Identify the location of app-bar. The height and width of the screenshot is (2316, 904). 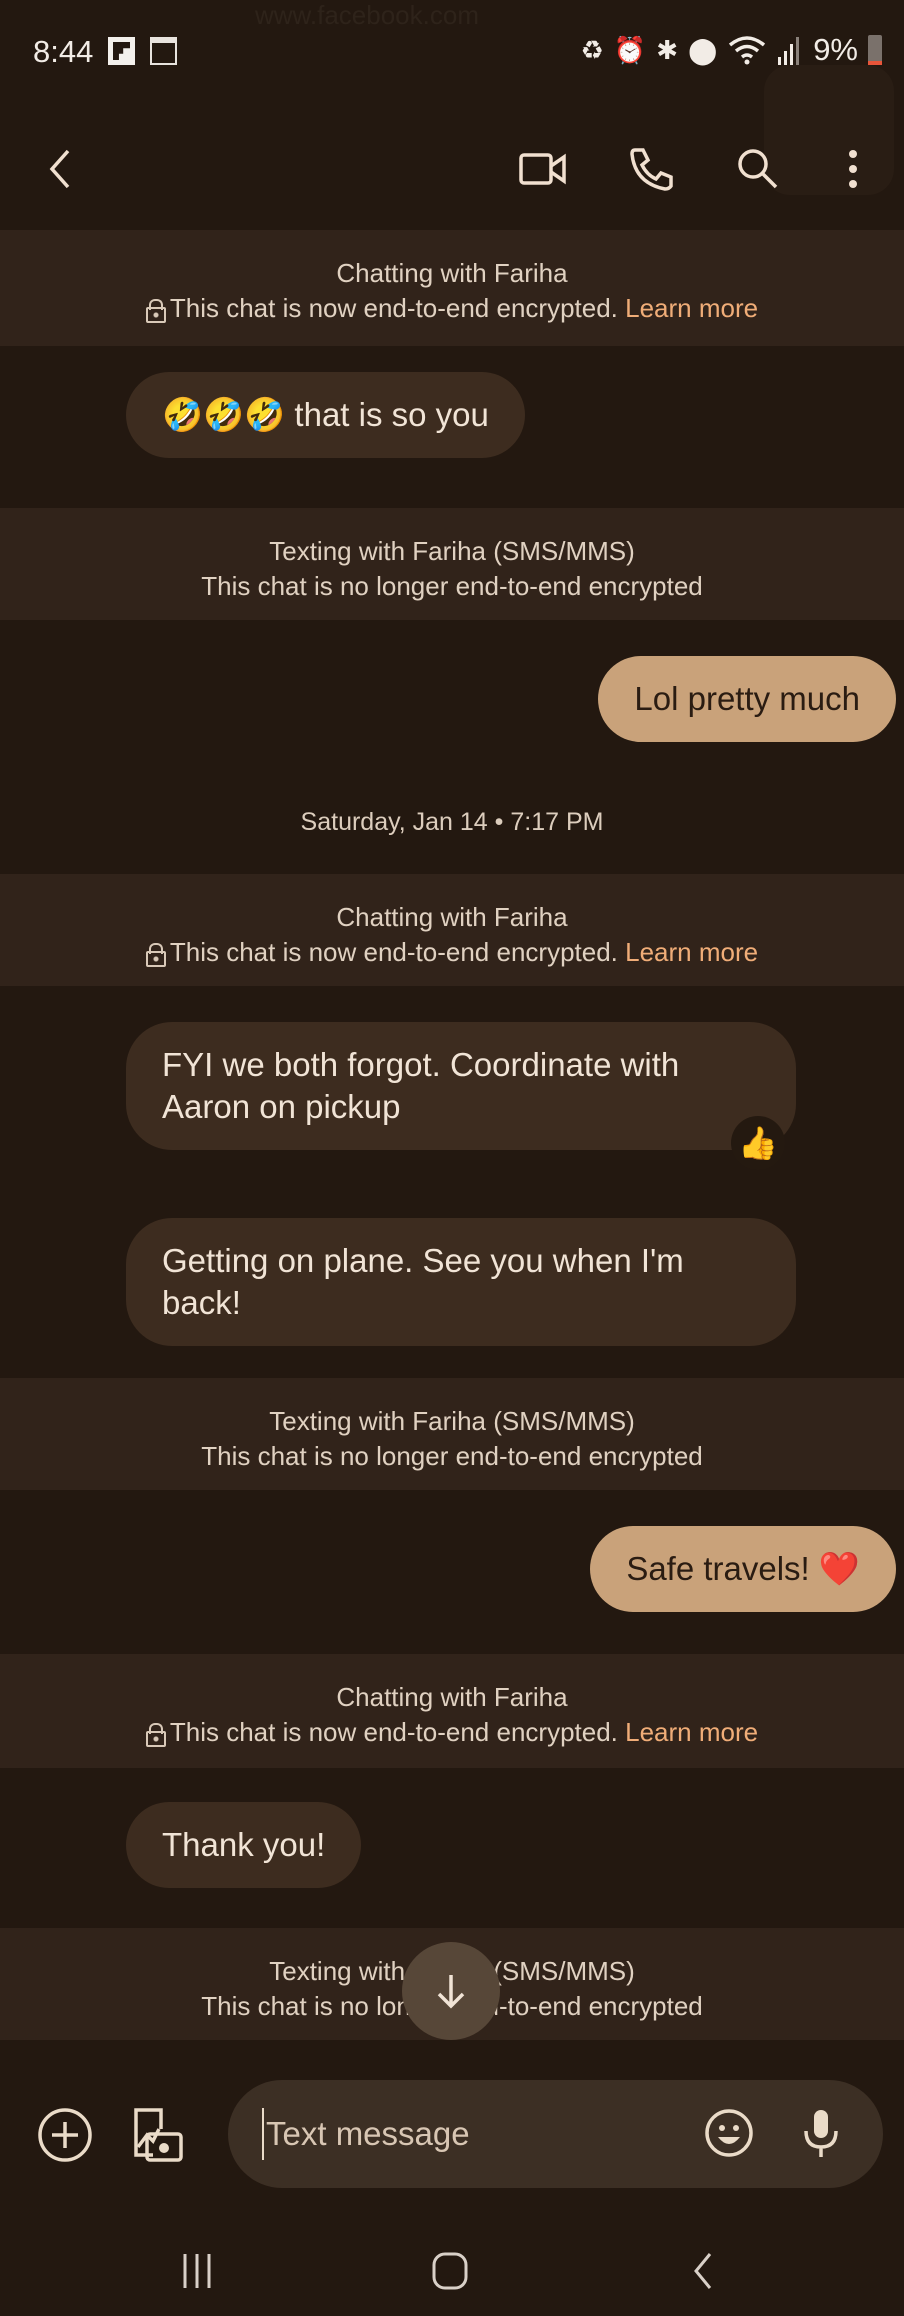
(452, 147).